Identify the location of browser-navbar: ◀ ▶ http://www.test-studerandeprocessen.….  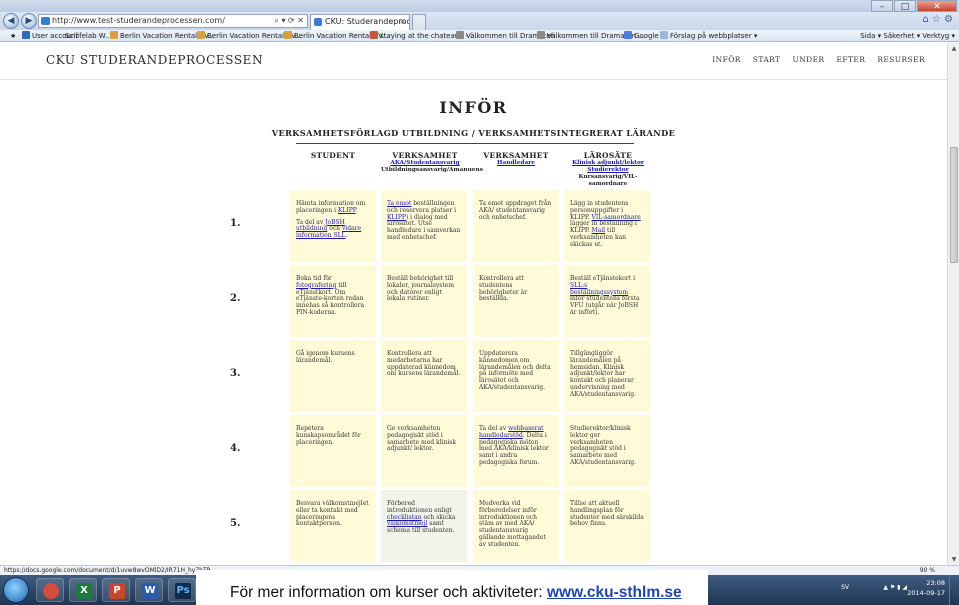
(479, 21).